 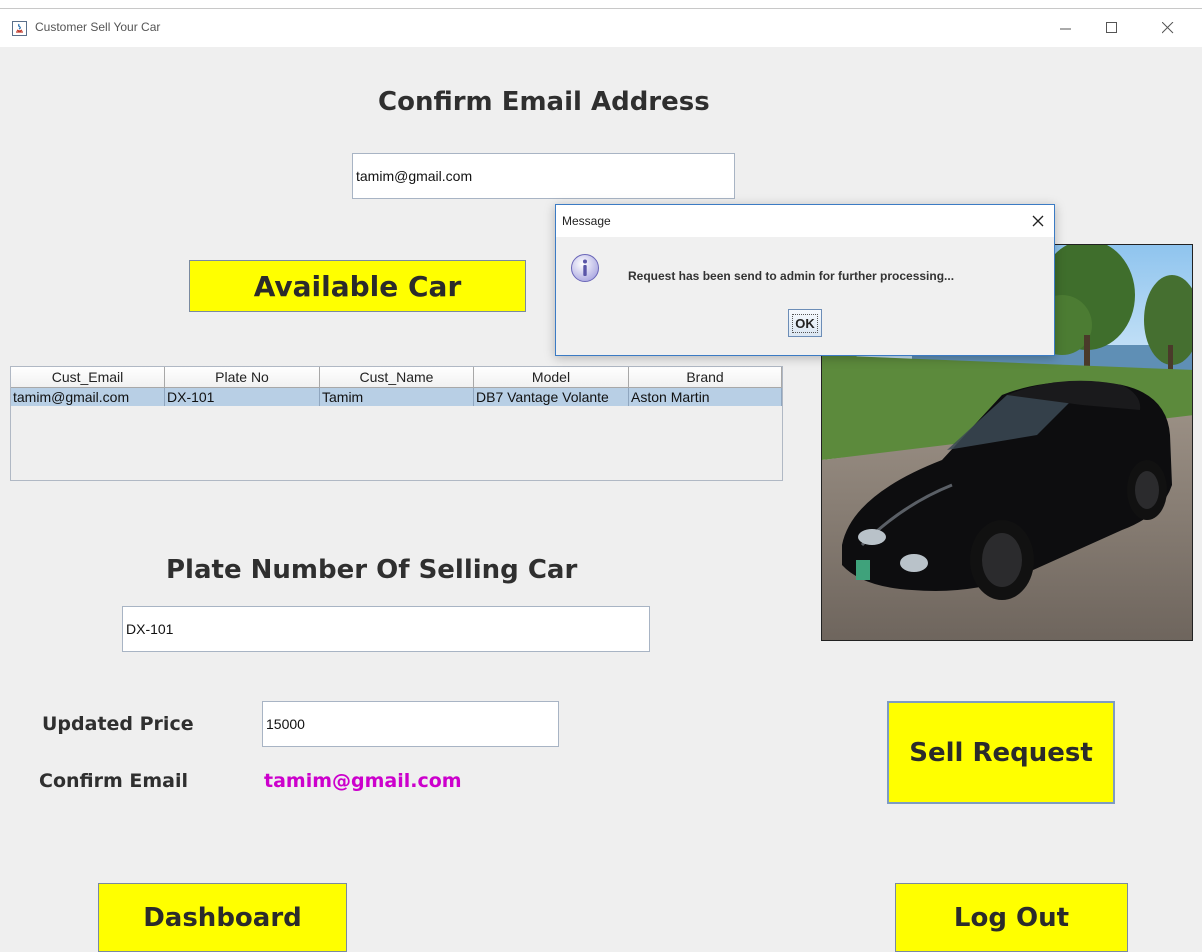 I want to click on maximize-button, so click(x=1112, y=28).